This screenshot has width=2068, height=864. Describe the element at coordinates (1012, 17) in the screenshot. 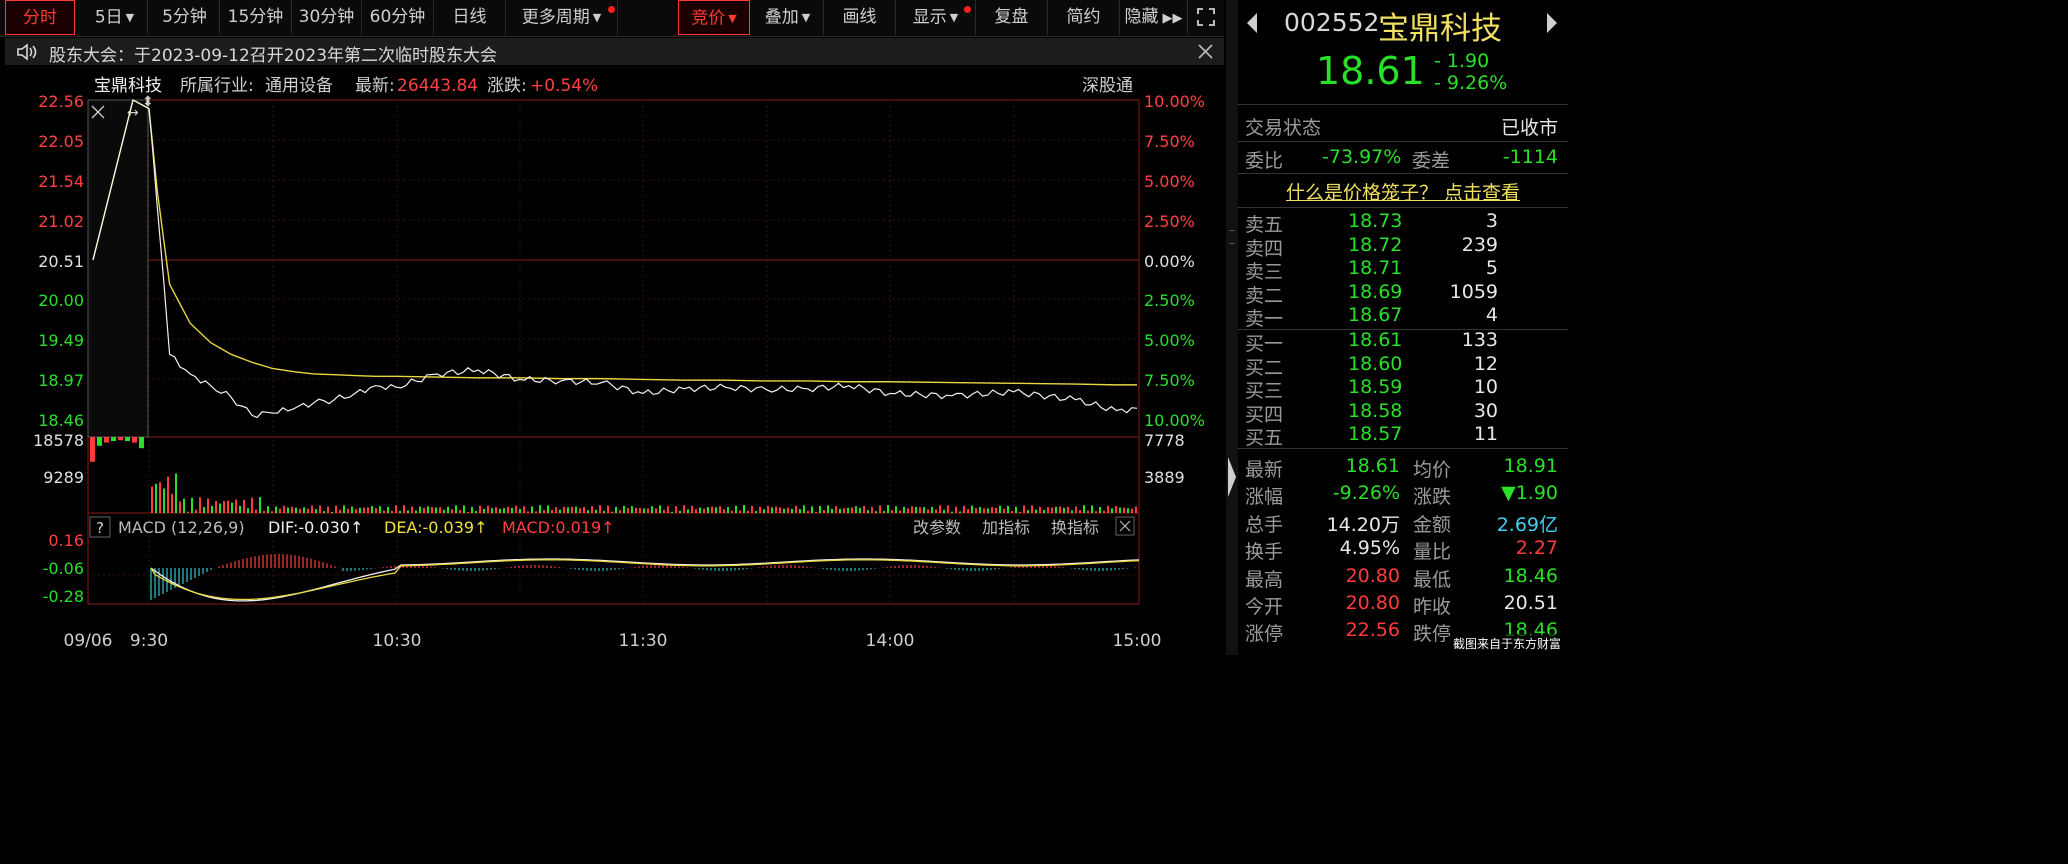

I see `replay-button: 复盘` at that location.